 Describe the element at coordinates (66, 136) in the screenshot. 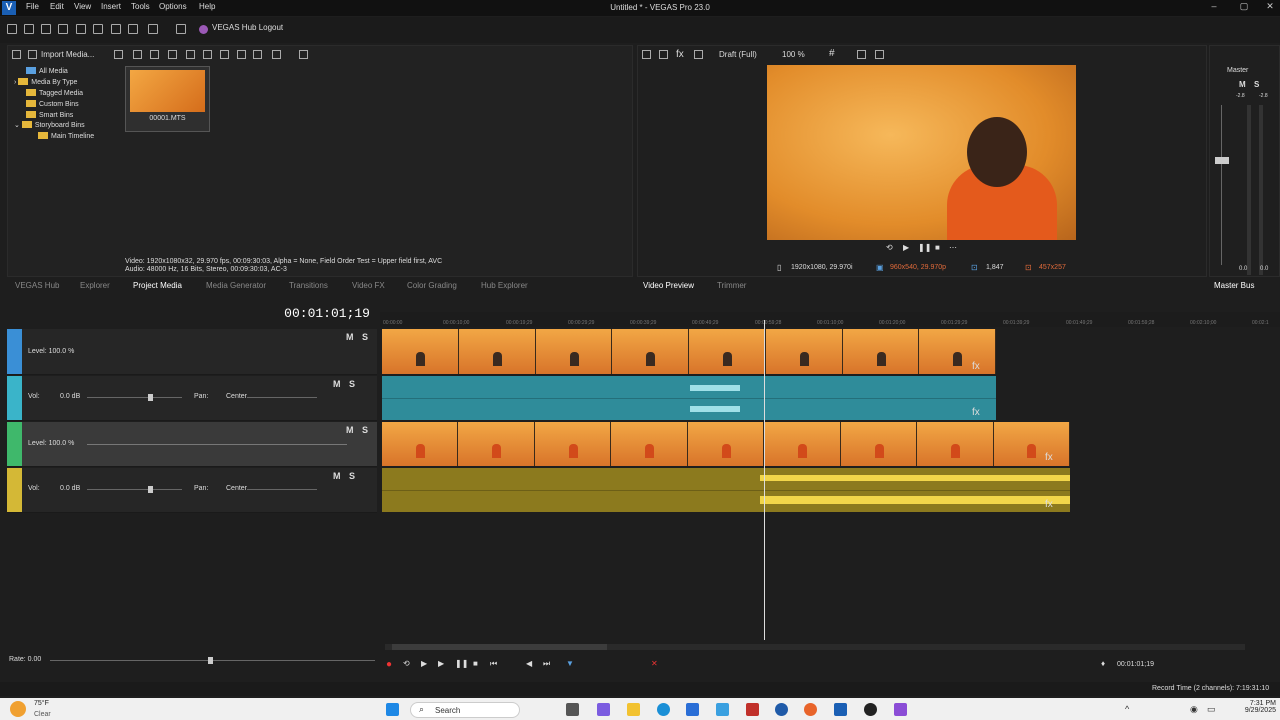

I see `tree-main-timeline: Main Timeline` at that location.